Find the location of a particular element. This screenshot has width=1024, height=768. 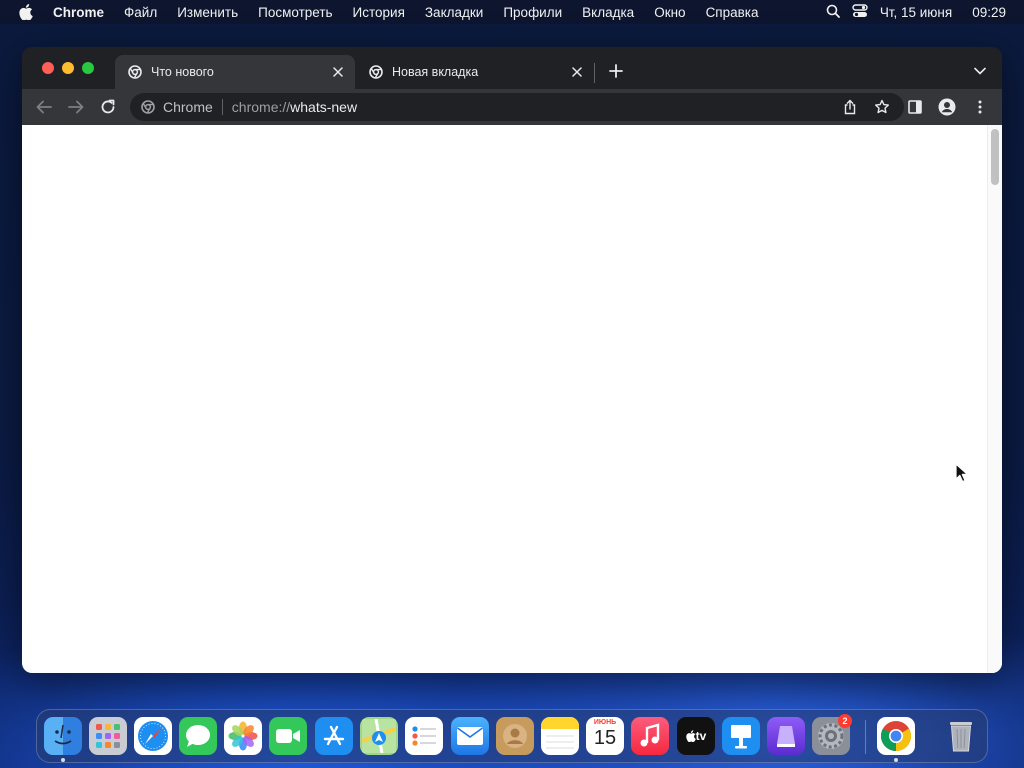

spotlight-search-icon is located at coordinates (833, 12).